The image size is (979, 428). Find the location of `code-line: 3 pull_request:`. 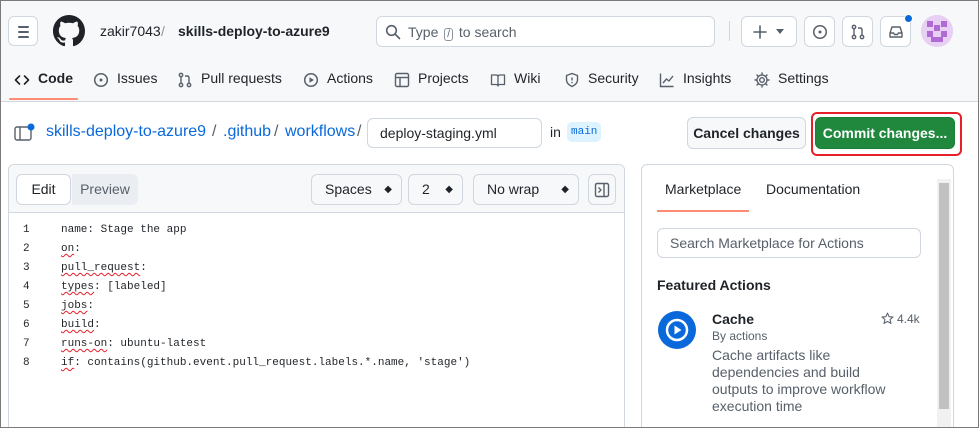

code-line: 3 pull_request: is located at coordinates (316, 268).